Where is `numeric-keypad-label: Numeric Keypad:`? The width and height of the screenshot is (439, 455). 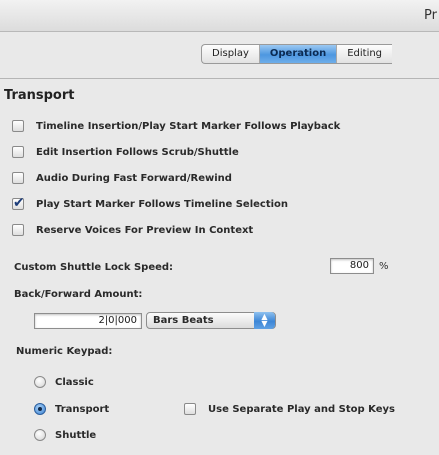 numeric-keypad-label: Numeric Keypad: is located at coordinates (64, 351).